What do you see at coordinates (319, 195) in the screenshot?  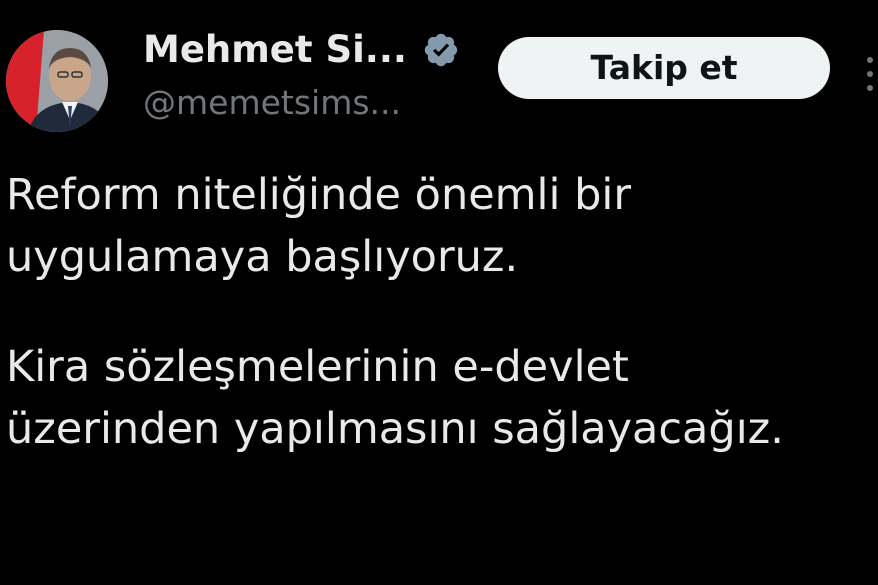 I see `tweet-paragraph-1-line-1: Reform niteliğinde önemli bir` at bounding box center [319, 195].